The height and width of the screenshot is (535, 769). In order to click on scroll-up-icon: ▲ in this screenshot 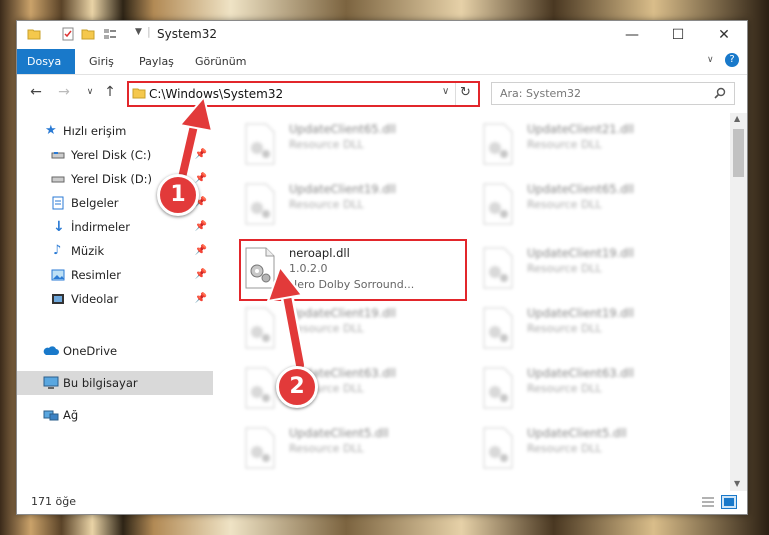, I will do `click(737, 118)`.